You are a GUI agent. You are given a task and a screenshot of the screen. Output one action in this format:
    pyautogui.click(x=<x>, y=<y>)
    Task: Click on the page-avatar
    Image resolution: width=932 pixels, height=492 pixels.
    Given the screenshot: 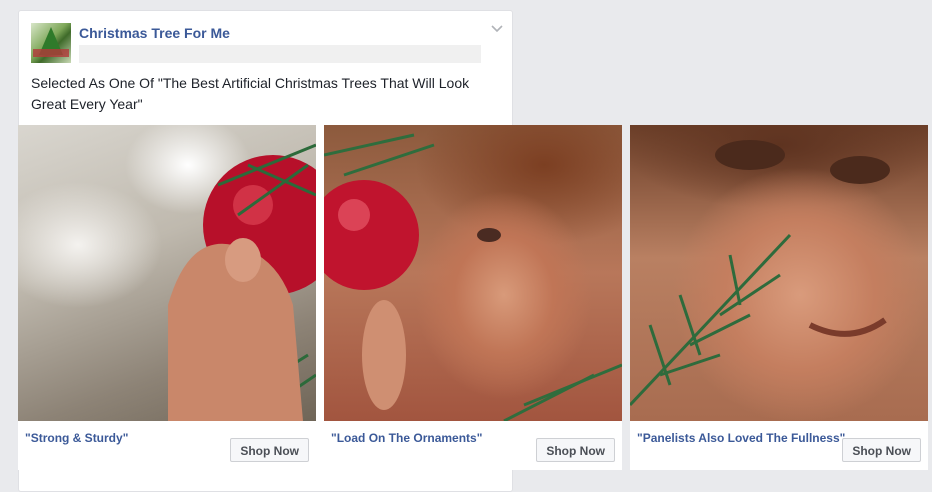 What is the action you would take?
    pyautogui.click(x=51, y=43)
    